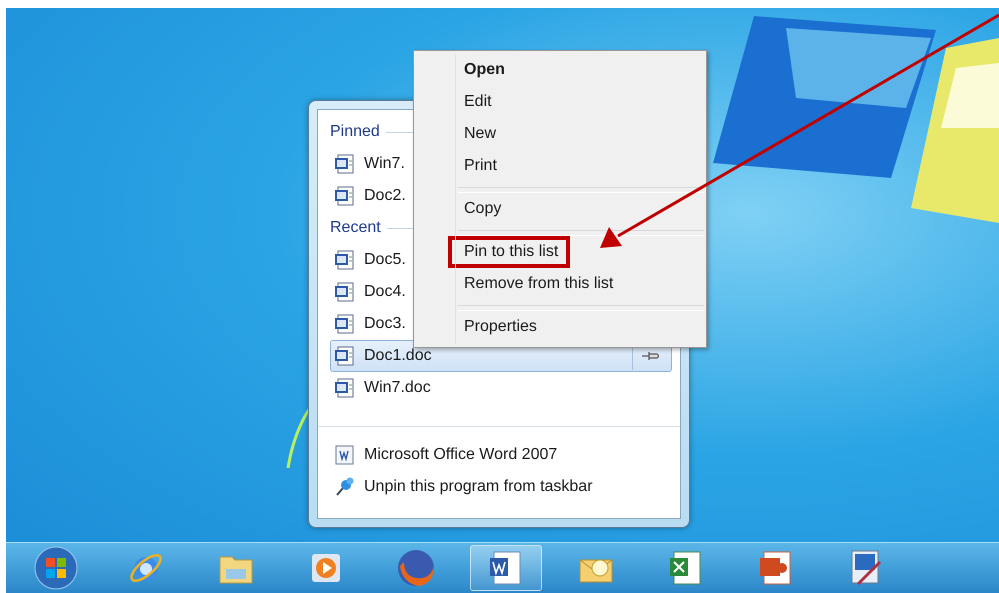 Image resolution: width=999 pixels, height=593 pixels. Describe the element at coordinates (355, 228) in the screenshot. I see `section-header: Recent` at that location.